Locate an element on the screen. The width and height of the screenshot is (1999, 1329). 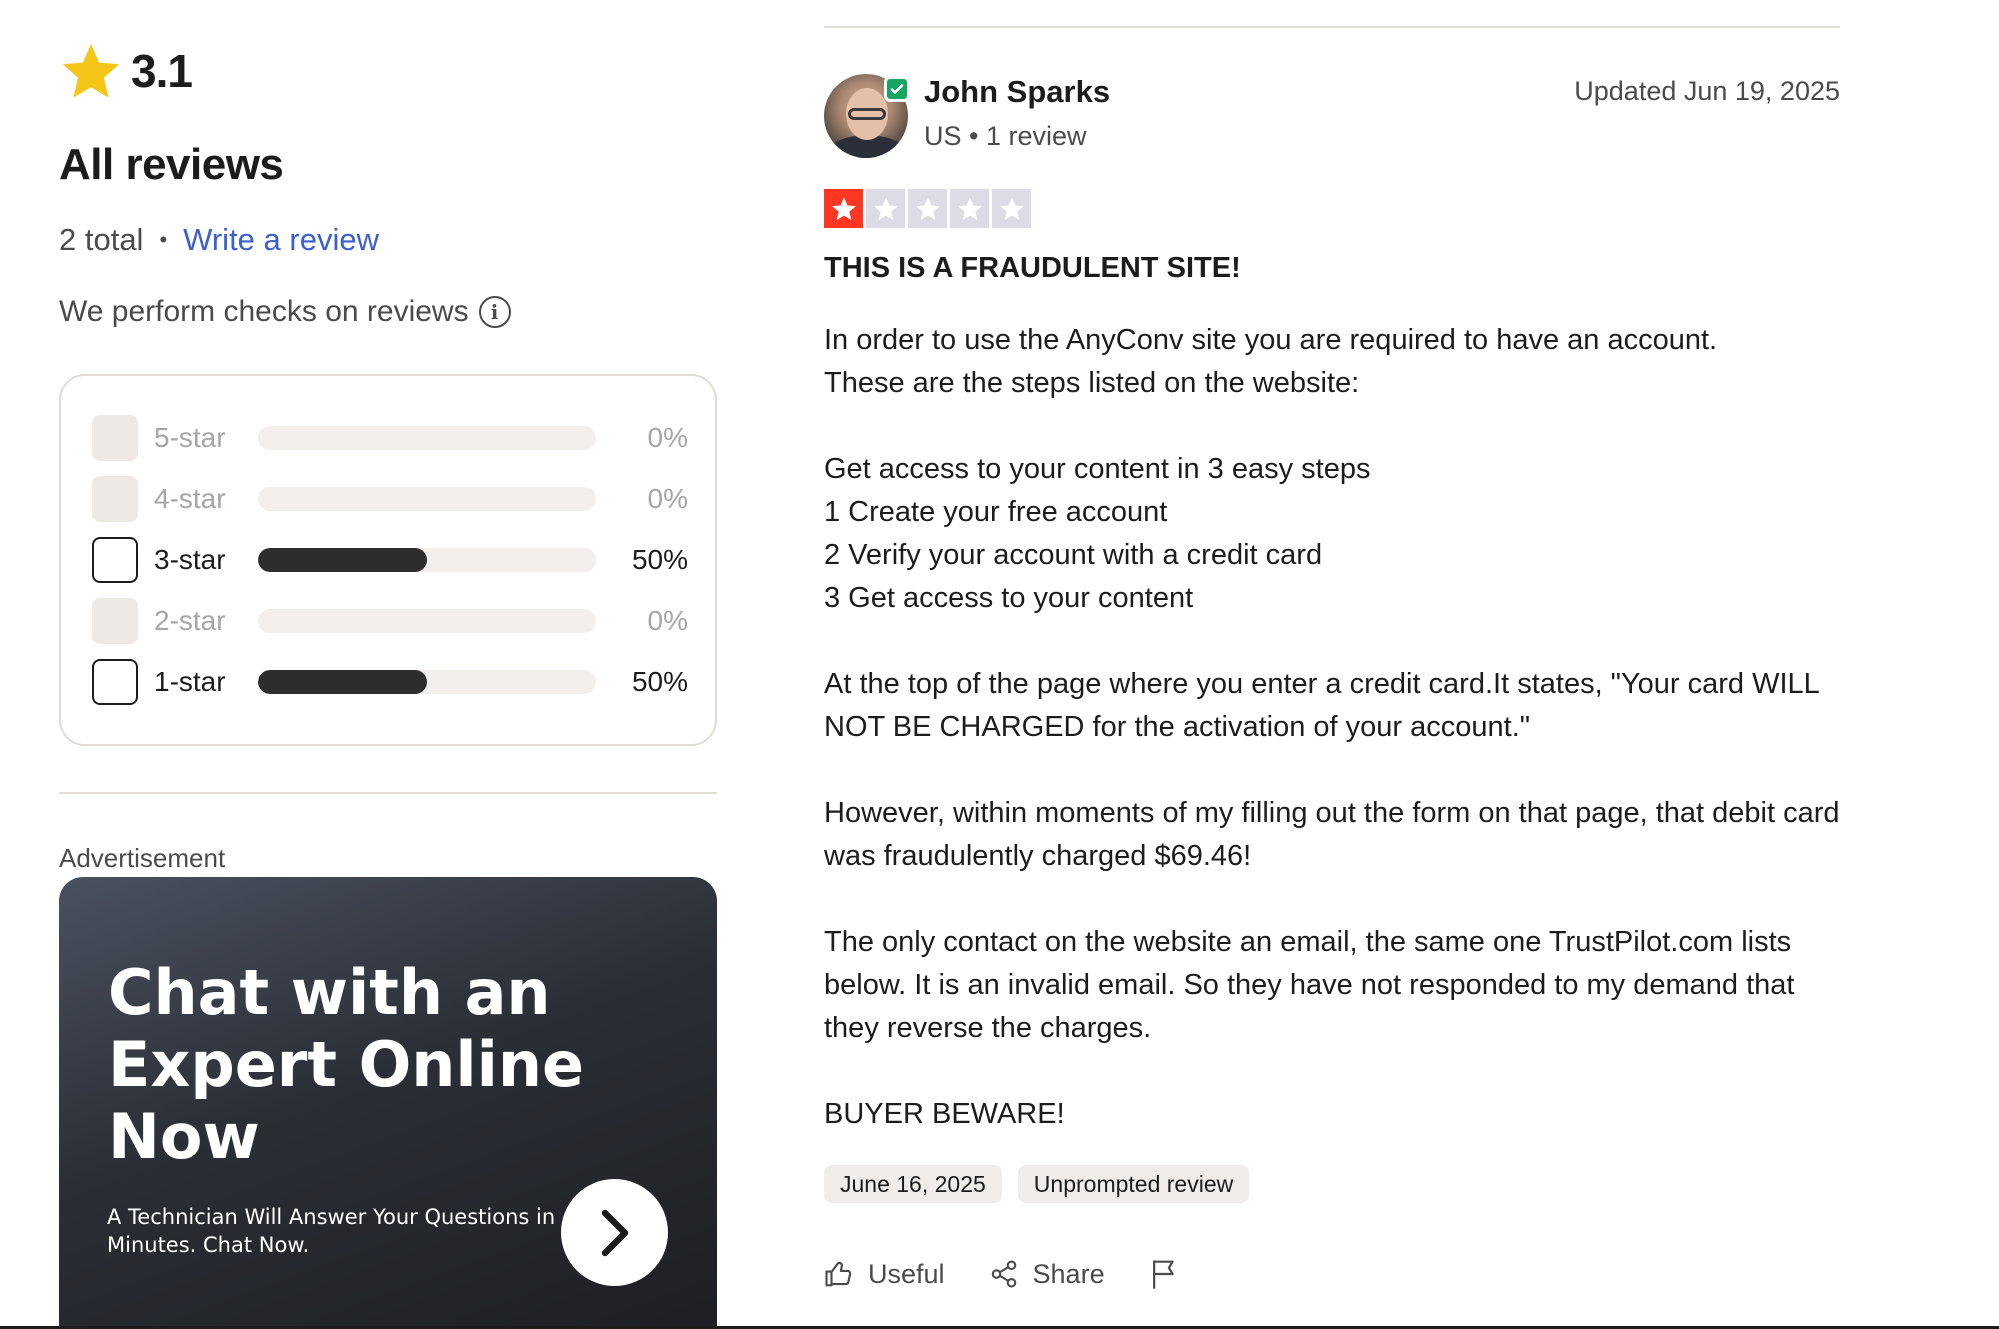
chevron-right-icon is located at coordinates (614, 1232).